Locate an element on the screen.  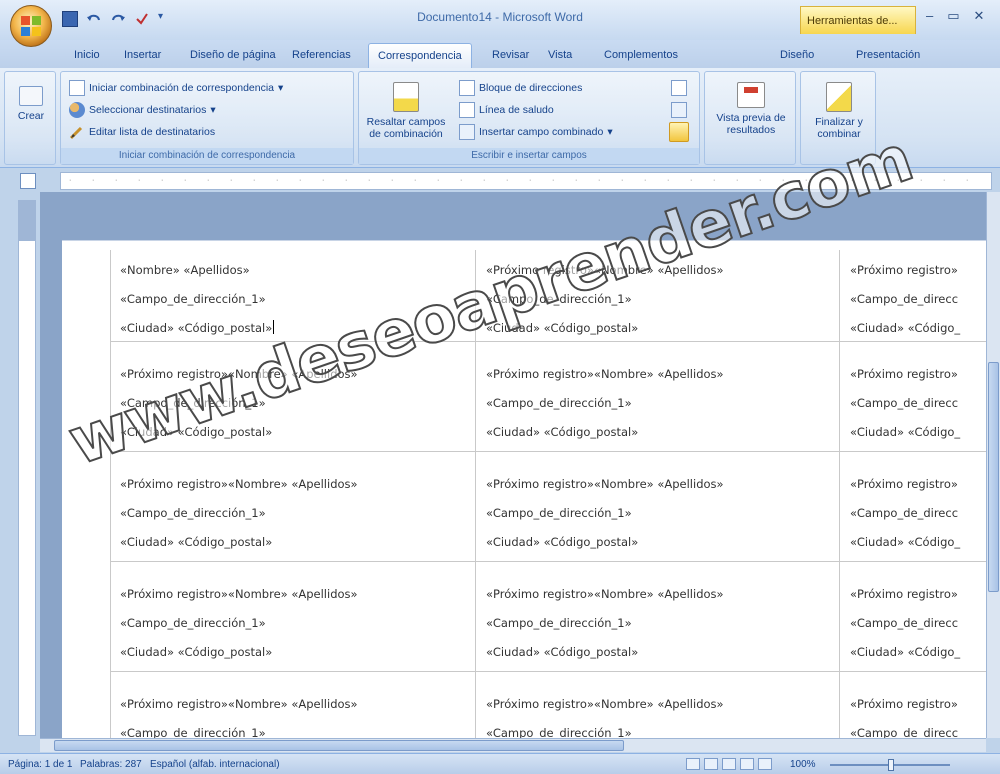
tab-revisar: Revisar is located at coordinates (510, 55).